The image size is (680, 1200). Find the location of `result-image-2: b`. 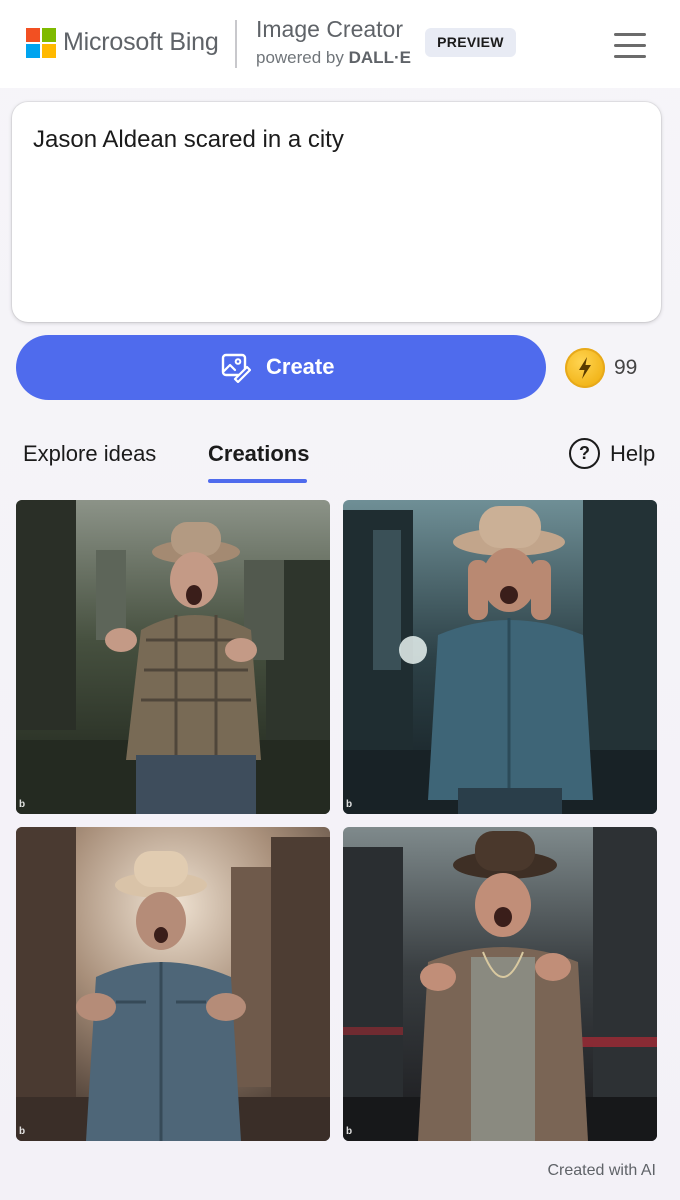

result-image-2: b is located at coordinates (500, 657).